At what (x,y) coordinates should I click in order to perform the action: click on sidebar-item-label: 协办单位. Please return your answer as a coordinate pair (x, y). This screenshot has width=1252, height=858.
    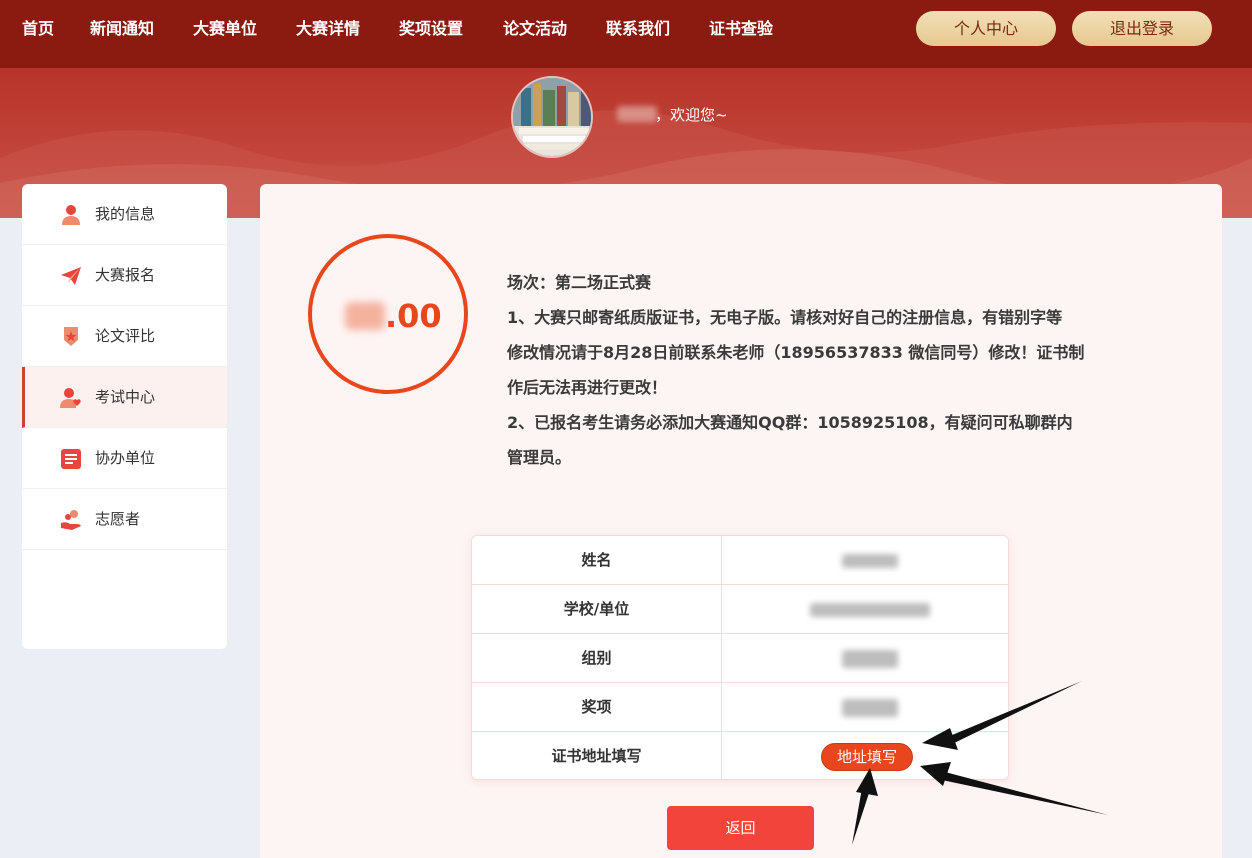
    Looking at the image, I should click on (125, 458).